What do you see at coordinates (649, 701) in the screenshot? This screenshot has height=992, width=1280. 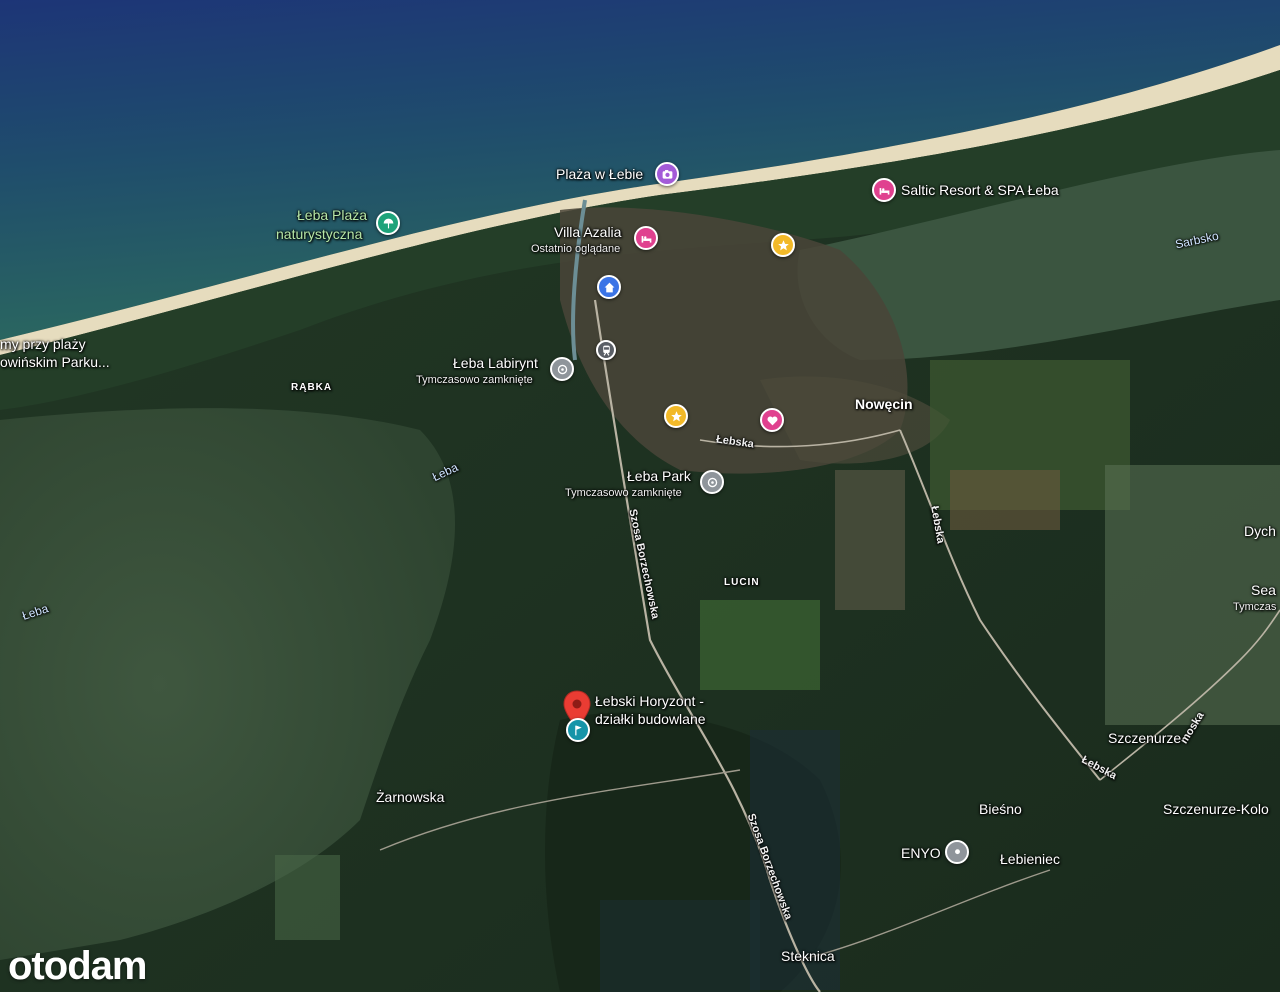 I see `label-lebski-horyzont: Łebski Horyzont -` at bounding box center [649, 701].